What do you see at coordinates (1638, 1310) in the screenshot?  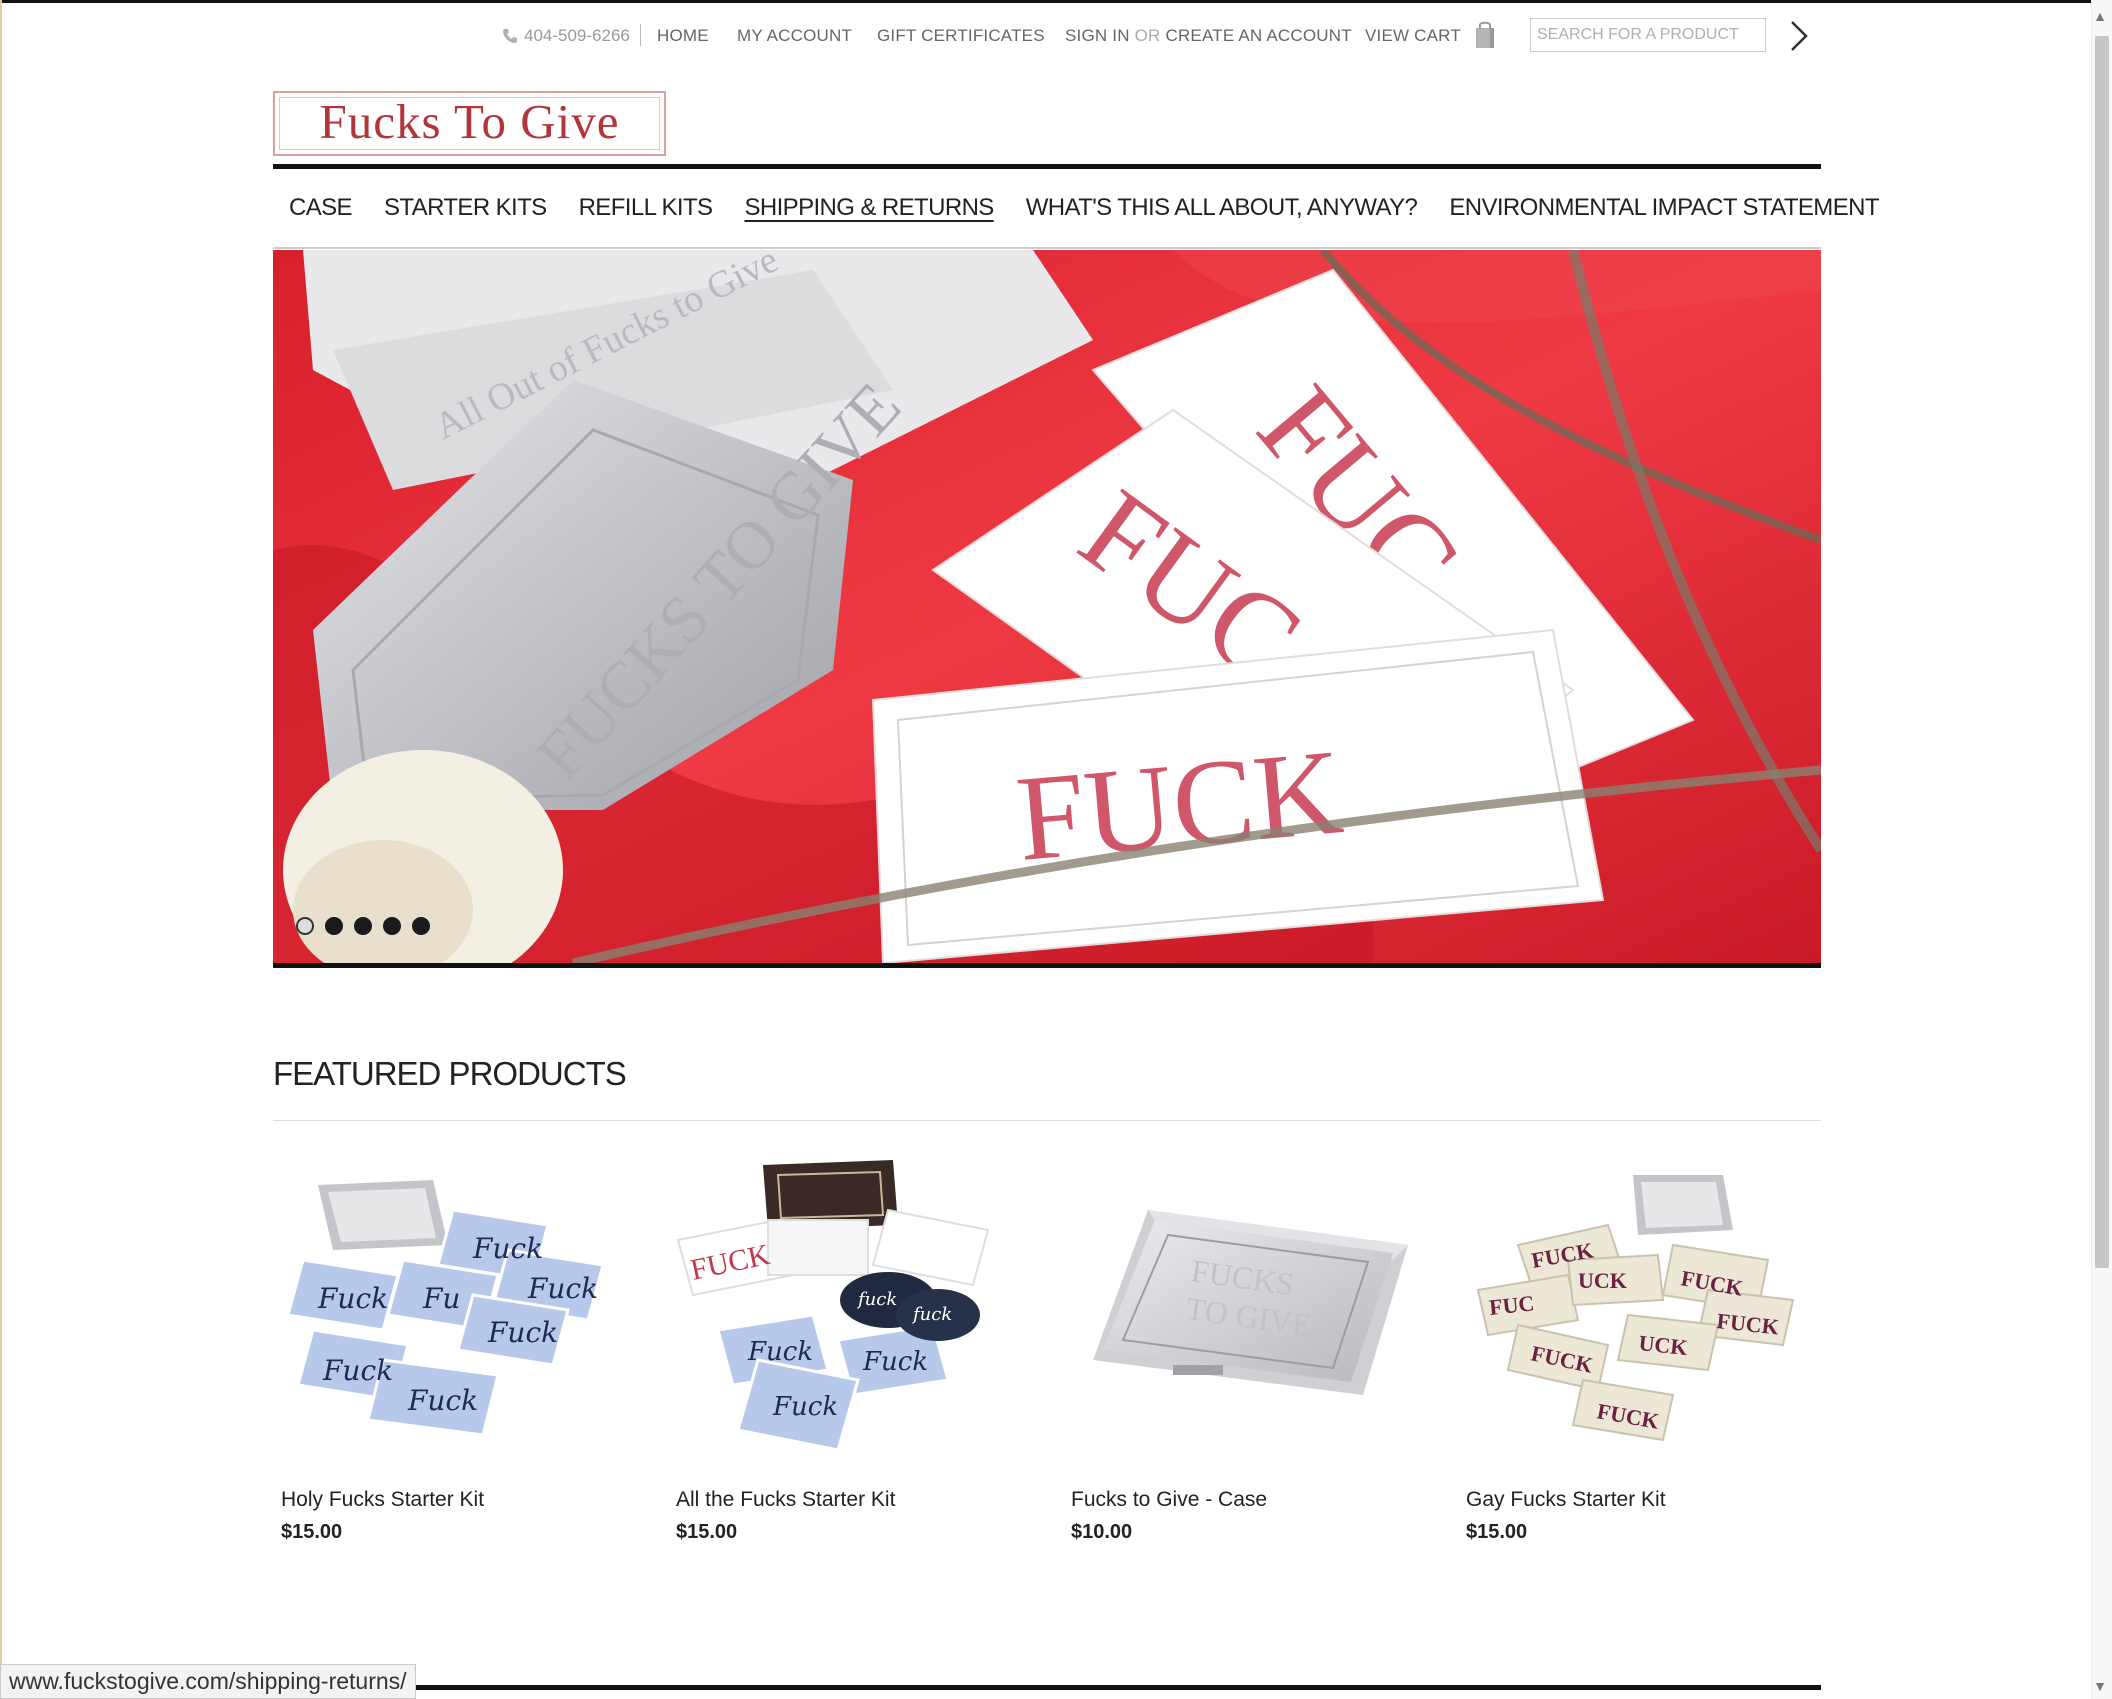 I see `product-image-gay-fucks: FUCK FUC UCK FUCK FUCK FUCK UCK FUCK` at bounding box center [1638, 1310].